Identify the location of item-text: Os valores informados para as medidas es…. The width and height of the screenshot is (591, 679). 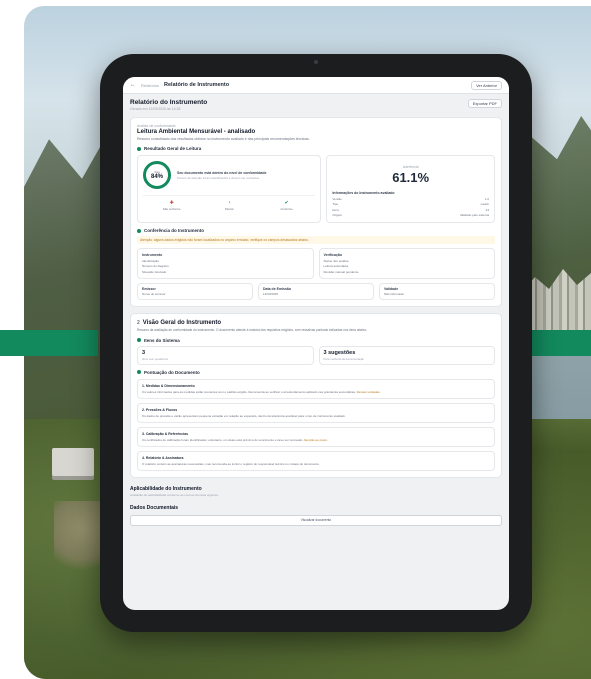
(249, 391).